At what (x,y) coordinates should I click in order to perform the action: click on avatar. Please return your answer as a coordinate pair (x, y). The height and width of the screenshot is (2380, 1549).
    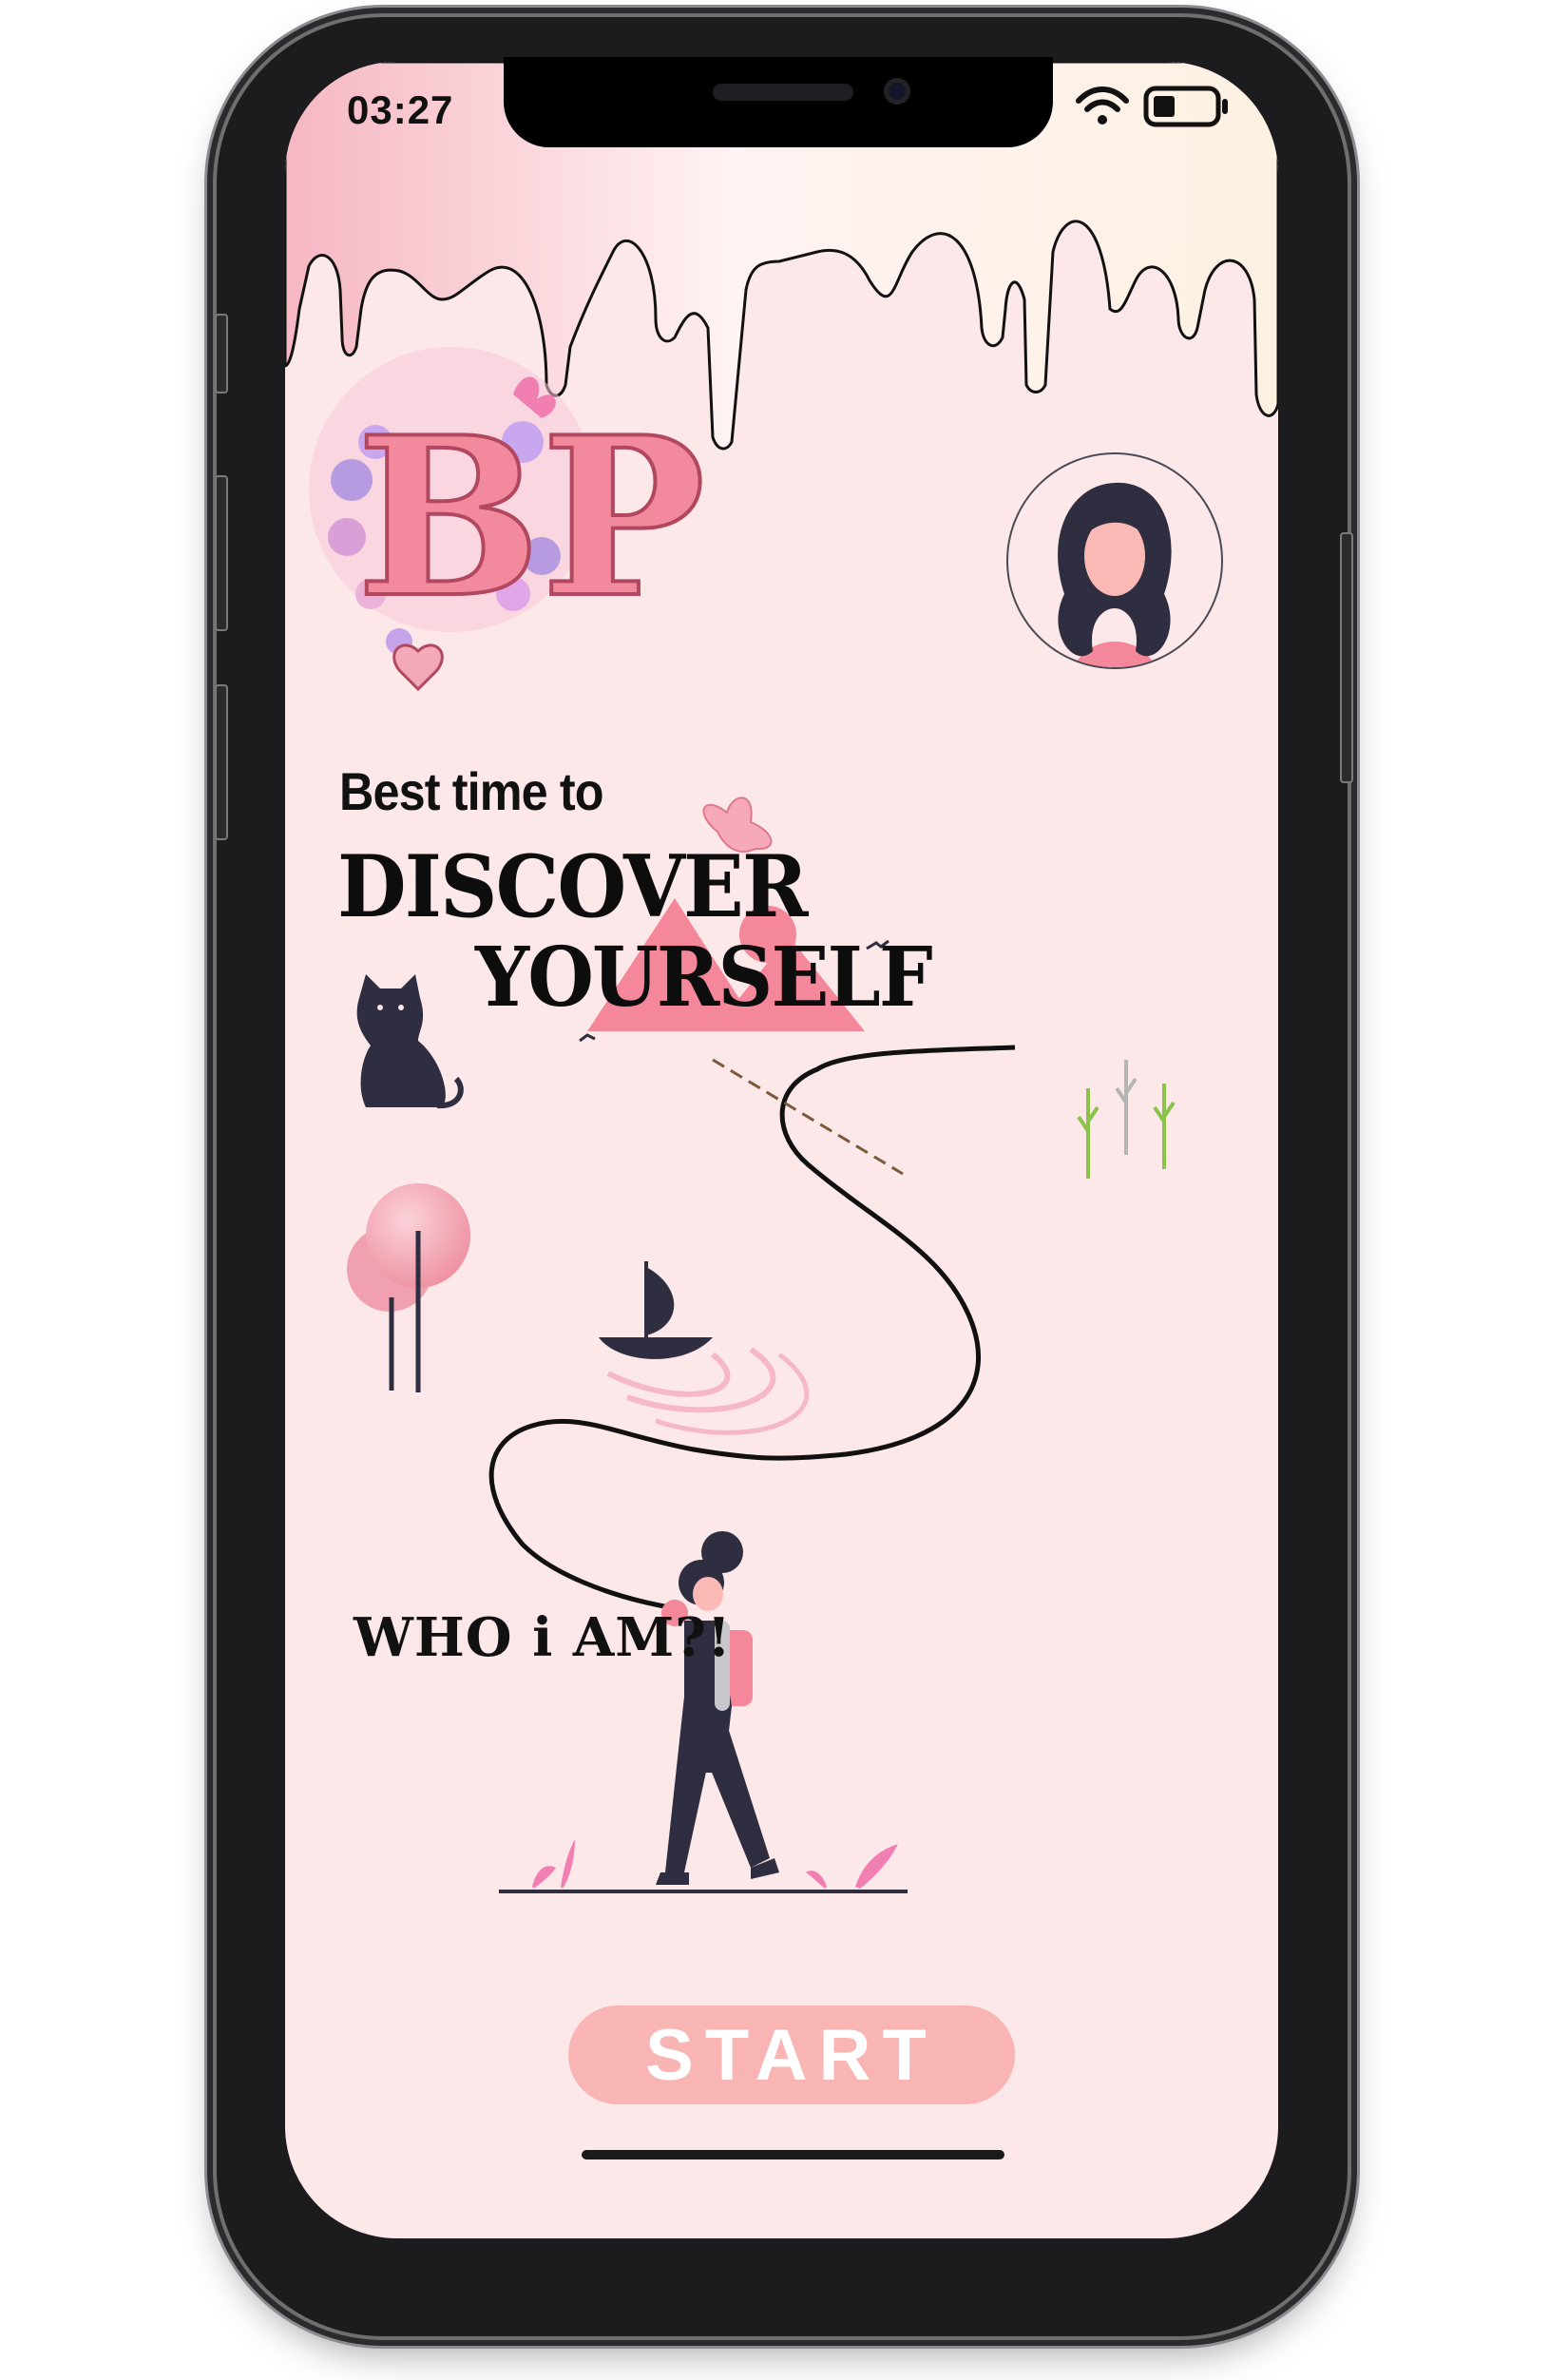
    Looking at the image, I should click on (1114, 560).